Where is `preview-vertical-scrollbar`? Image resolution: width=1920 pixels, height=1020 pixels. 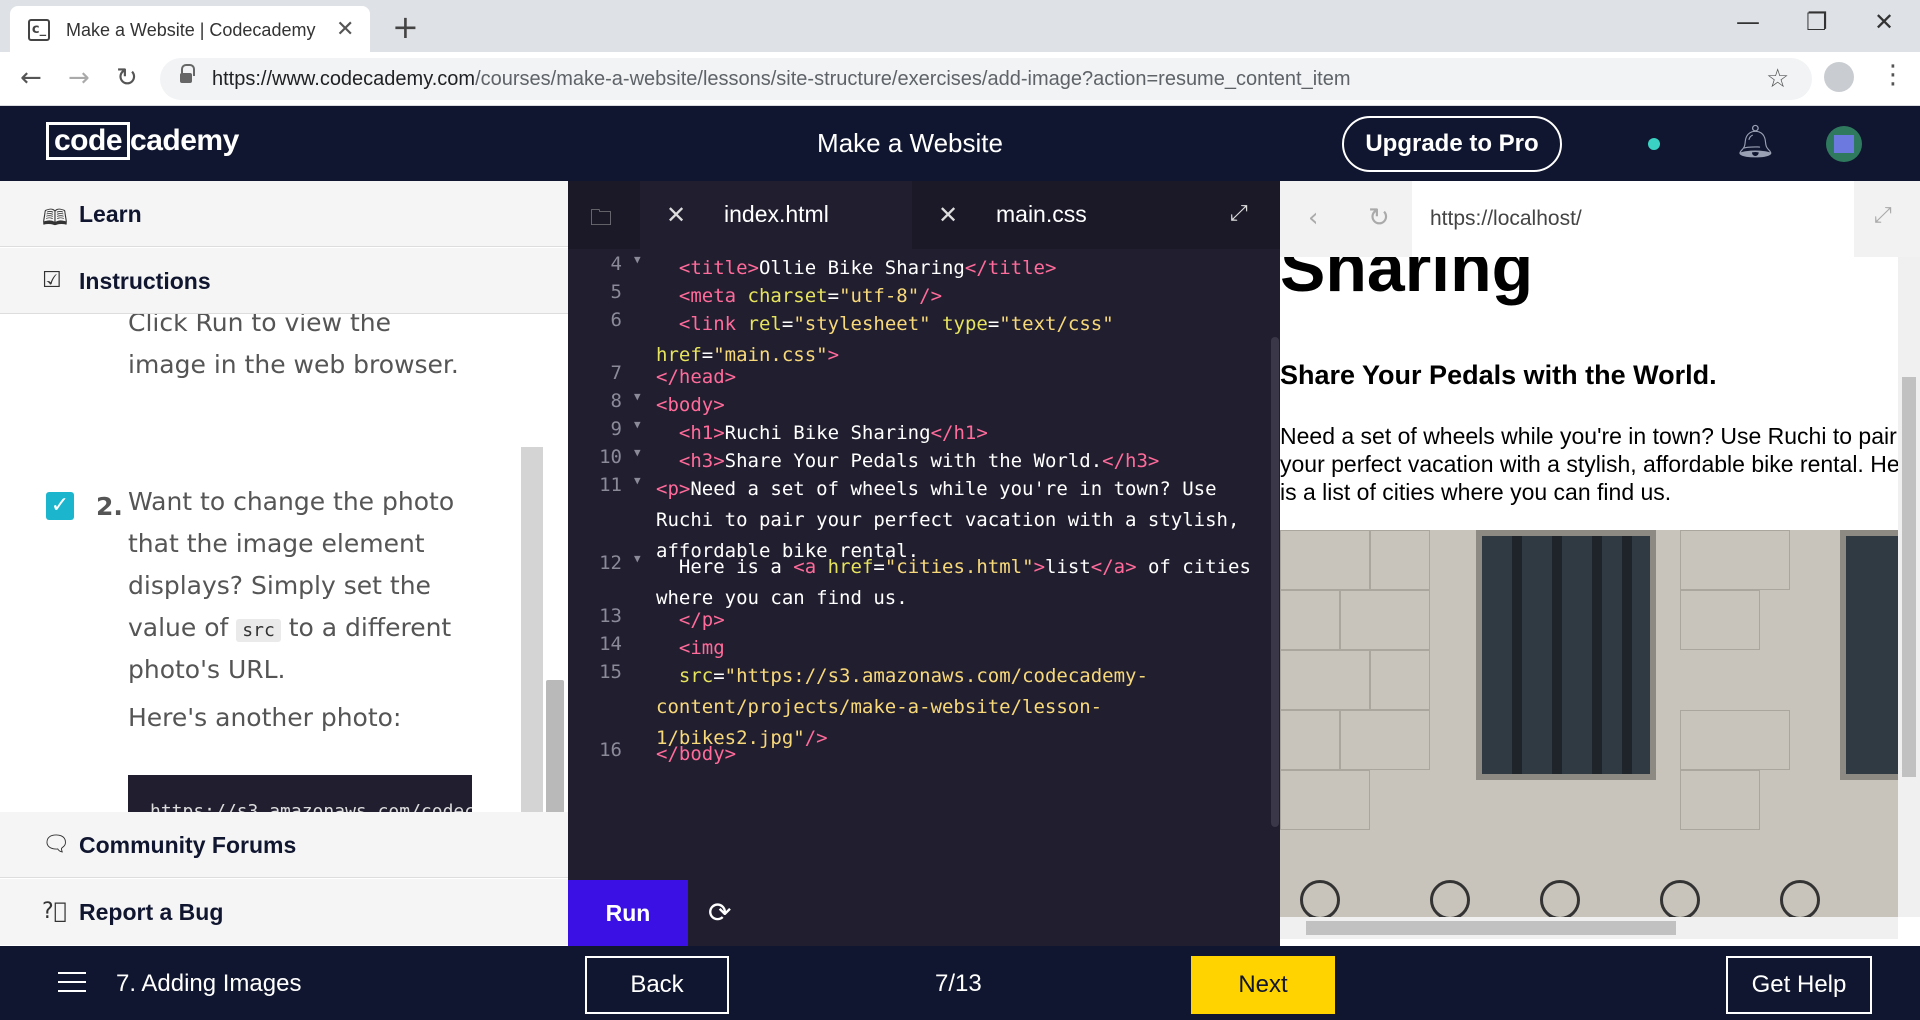
preview-vertical-scrollbar is located at coordinates (1909, 587).